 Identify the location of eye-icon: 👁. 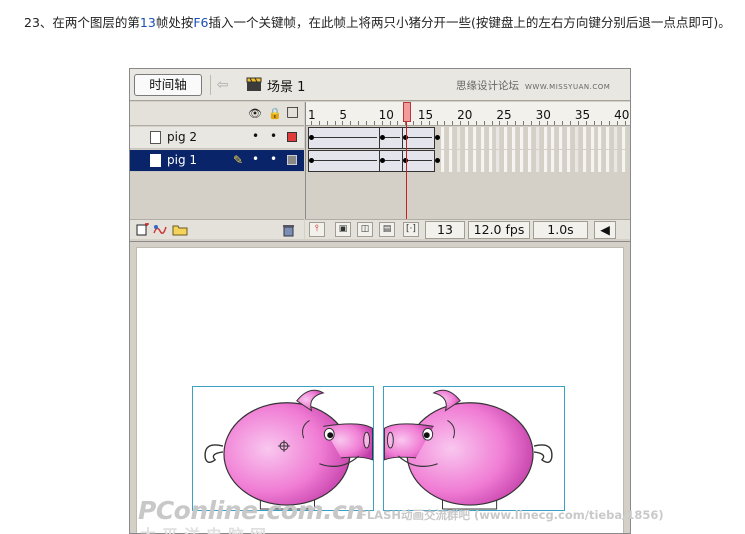
(255, 113).